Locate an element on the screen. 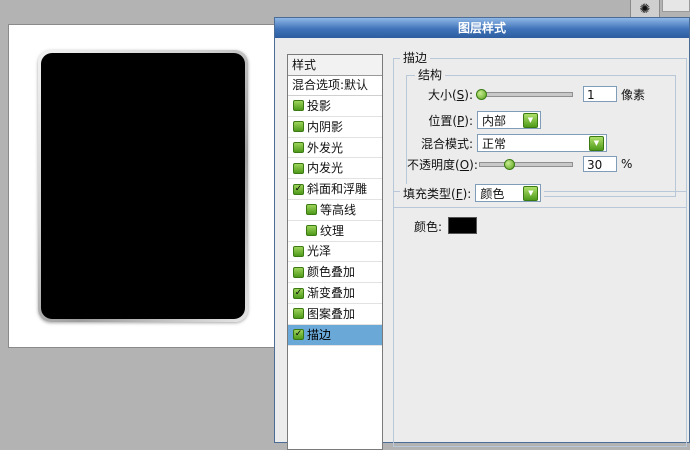  style-item-label: 外发光 is located at coordinates (325, 147).